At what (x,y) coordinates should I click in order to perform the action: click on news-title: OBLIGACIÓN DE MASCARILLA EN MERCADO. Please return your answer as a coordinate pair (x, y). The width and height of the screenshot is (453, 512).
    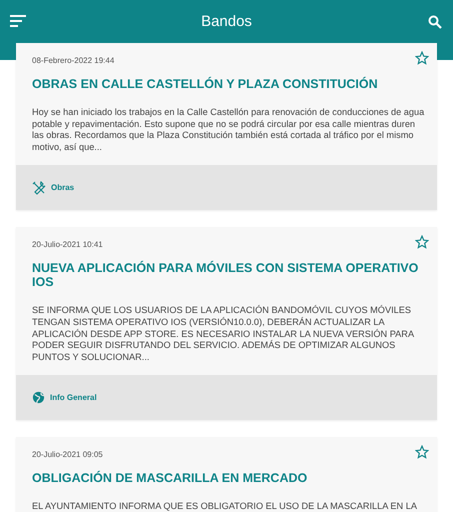
    Looking at the image, I should click on (170, 478).